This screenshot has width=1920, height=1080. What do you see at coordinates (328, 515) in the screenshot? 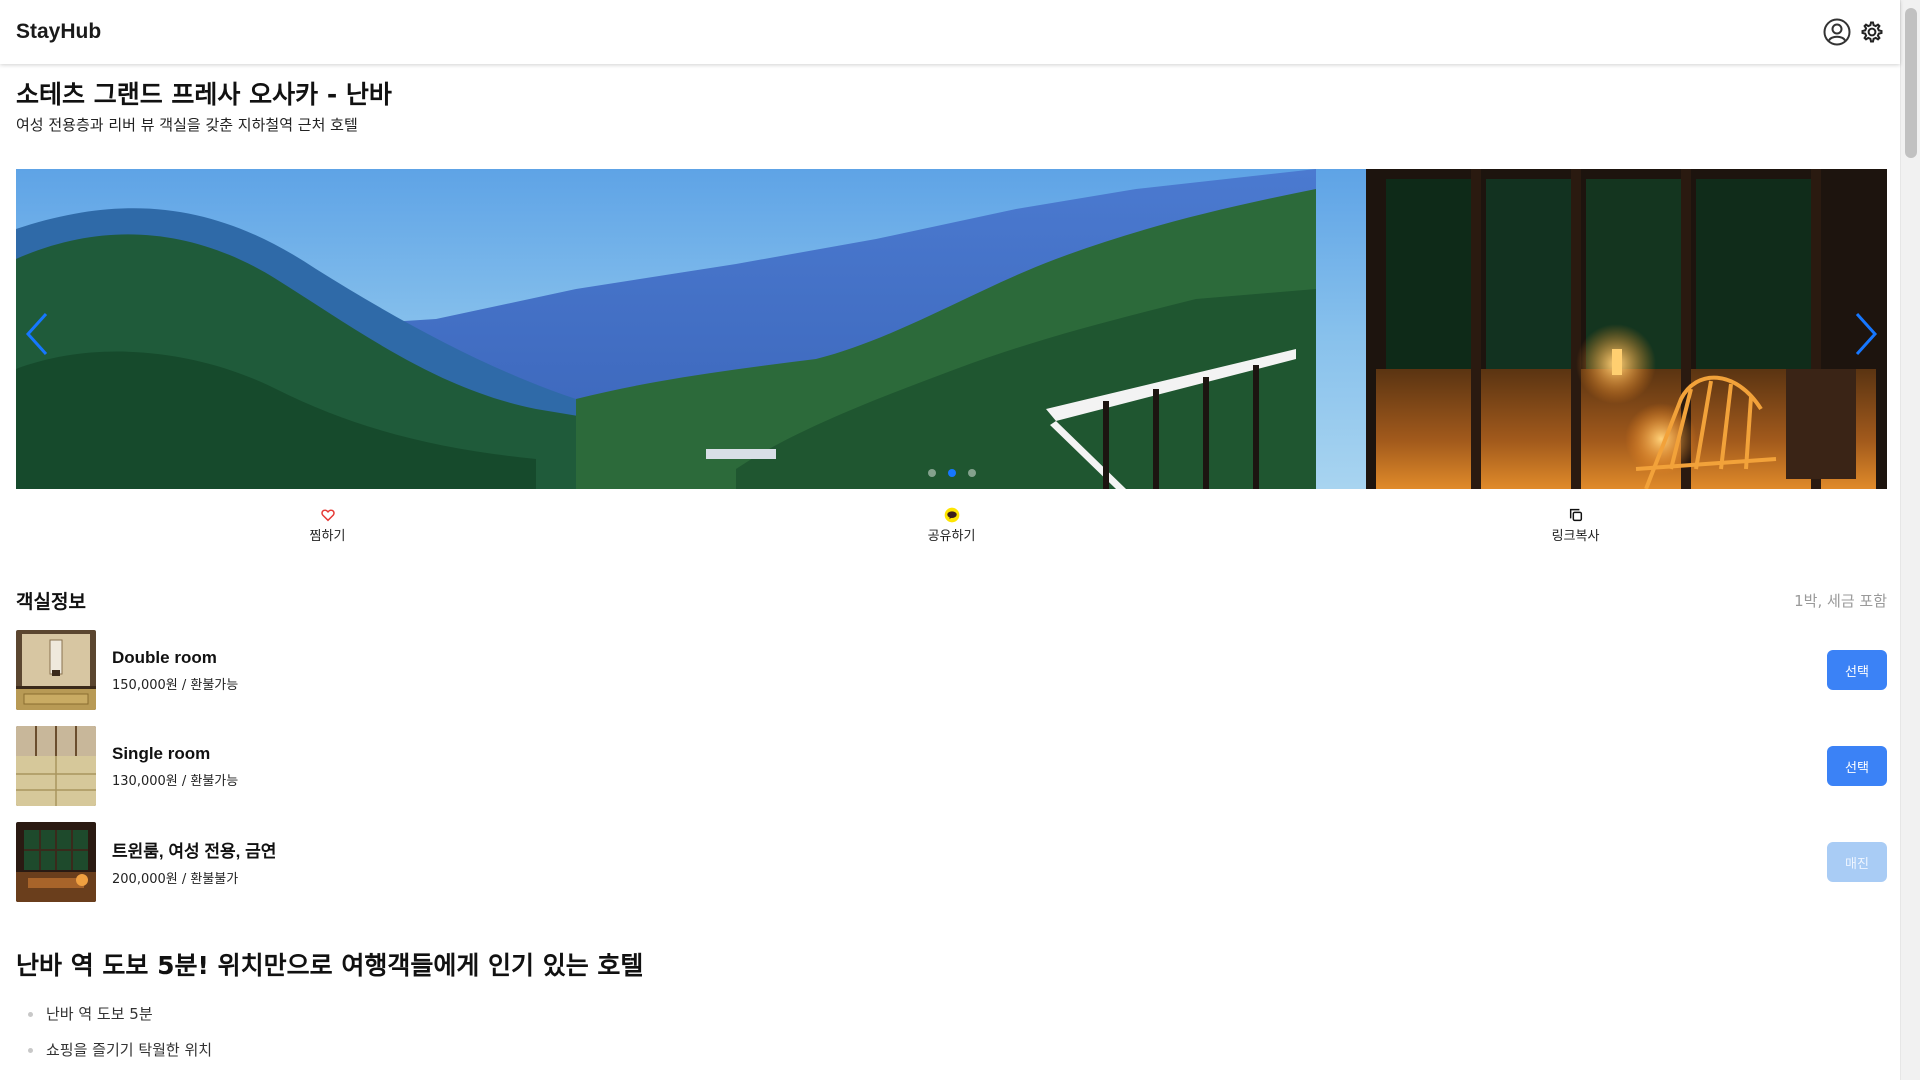
I see `heart-icon` at bounding box center [328, 515].